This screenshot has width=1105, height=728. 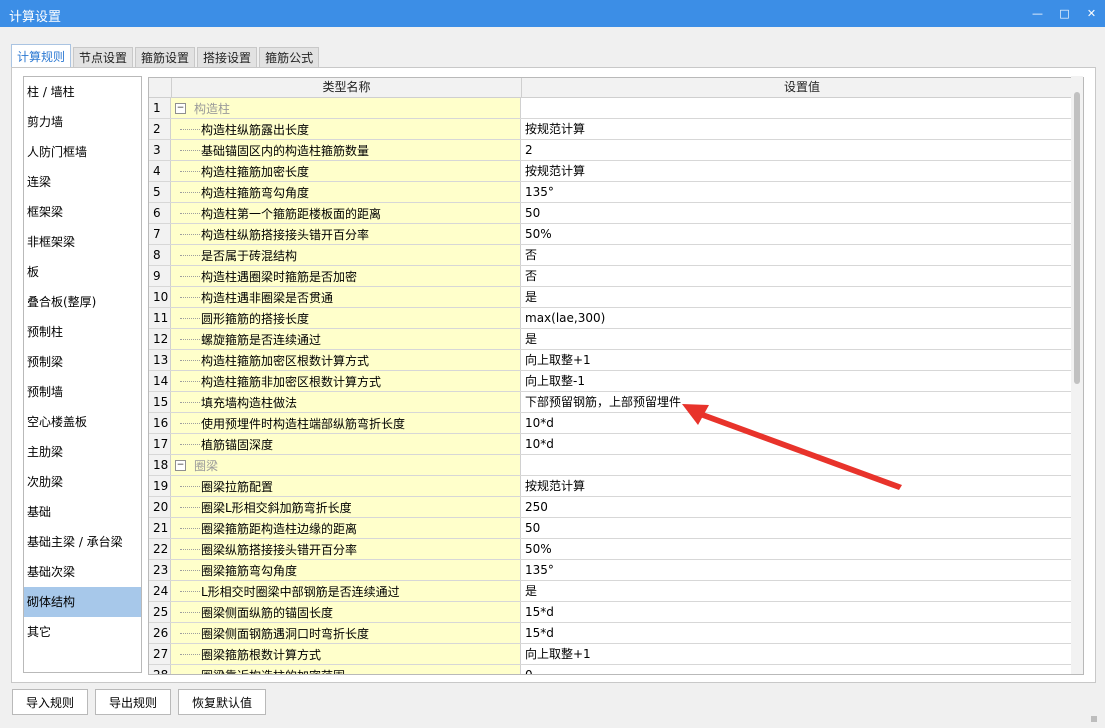 I want to click on group-row: 1− 构造柱, so click(x=616, y=108).